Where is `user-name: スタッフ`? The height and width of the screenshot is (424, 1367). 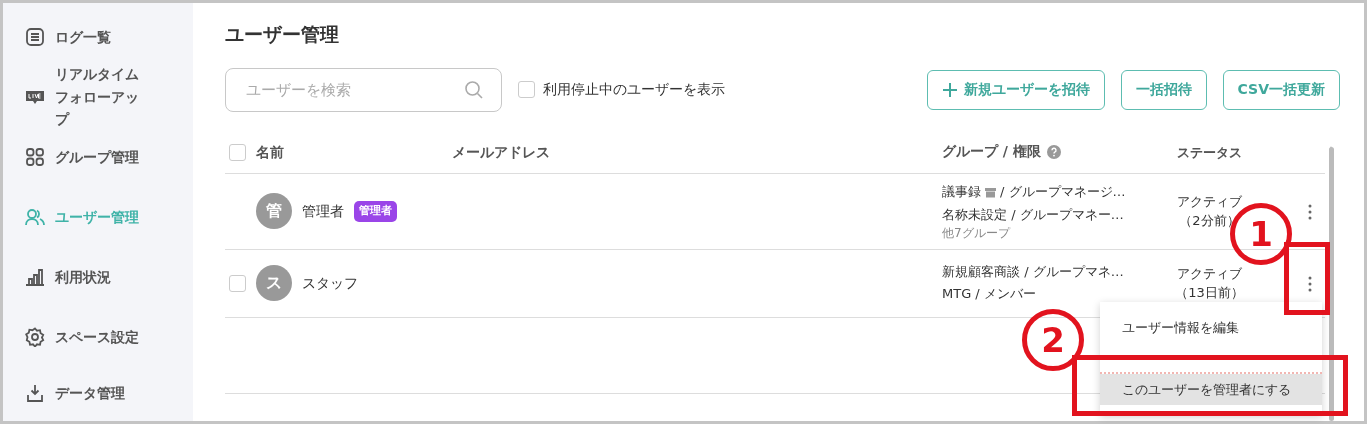 user-name: スタッフ is located at coordinates (330, 283).